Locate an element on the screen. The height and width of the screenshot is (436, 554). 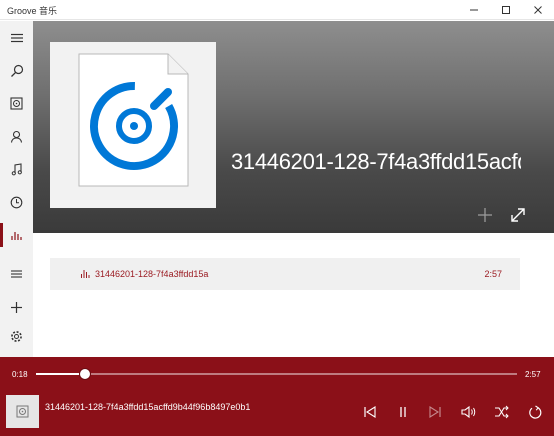
sidebar-item-playlists is located at coordinates (16, 274).